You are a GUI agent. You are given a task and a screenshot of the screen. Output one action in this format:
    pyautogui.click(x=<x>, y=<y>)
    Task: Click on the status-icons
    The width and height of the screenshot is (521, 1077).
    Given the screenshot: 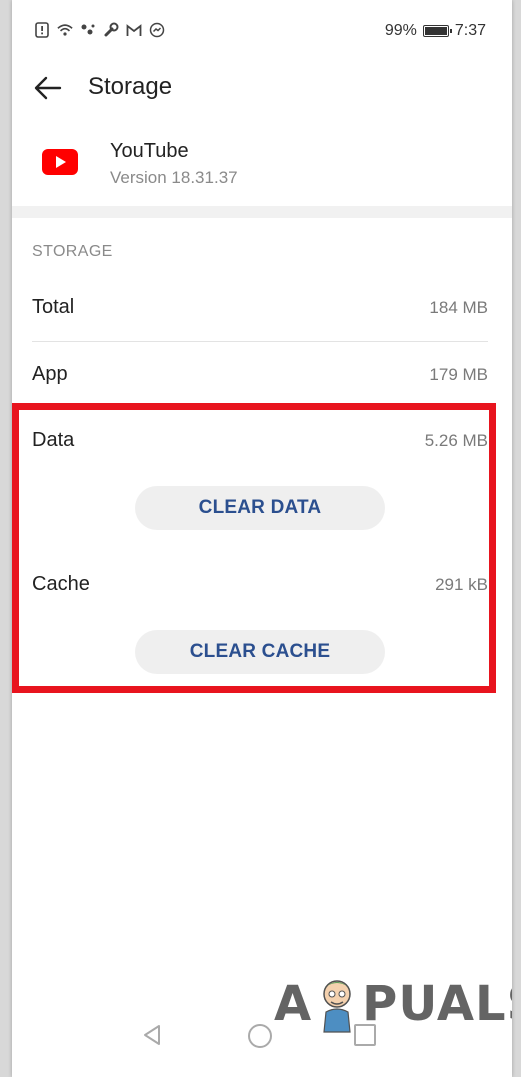 What is the action you would take?
    pyautogui.click(x=99, y=30)
    